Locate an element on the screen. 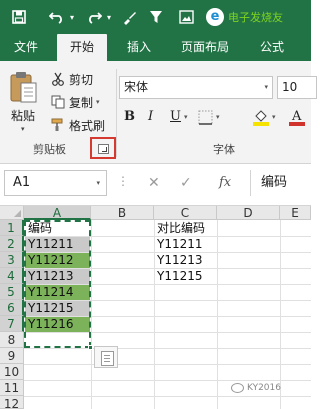 The image size is (320, 409). row-header-5: 5 is located at coordinates (12, 292).